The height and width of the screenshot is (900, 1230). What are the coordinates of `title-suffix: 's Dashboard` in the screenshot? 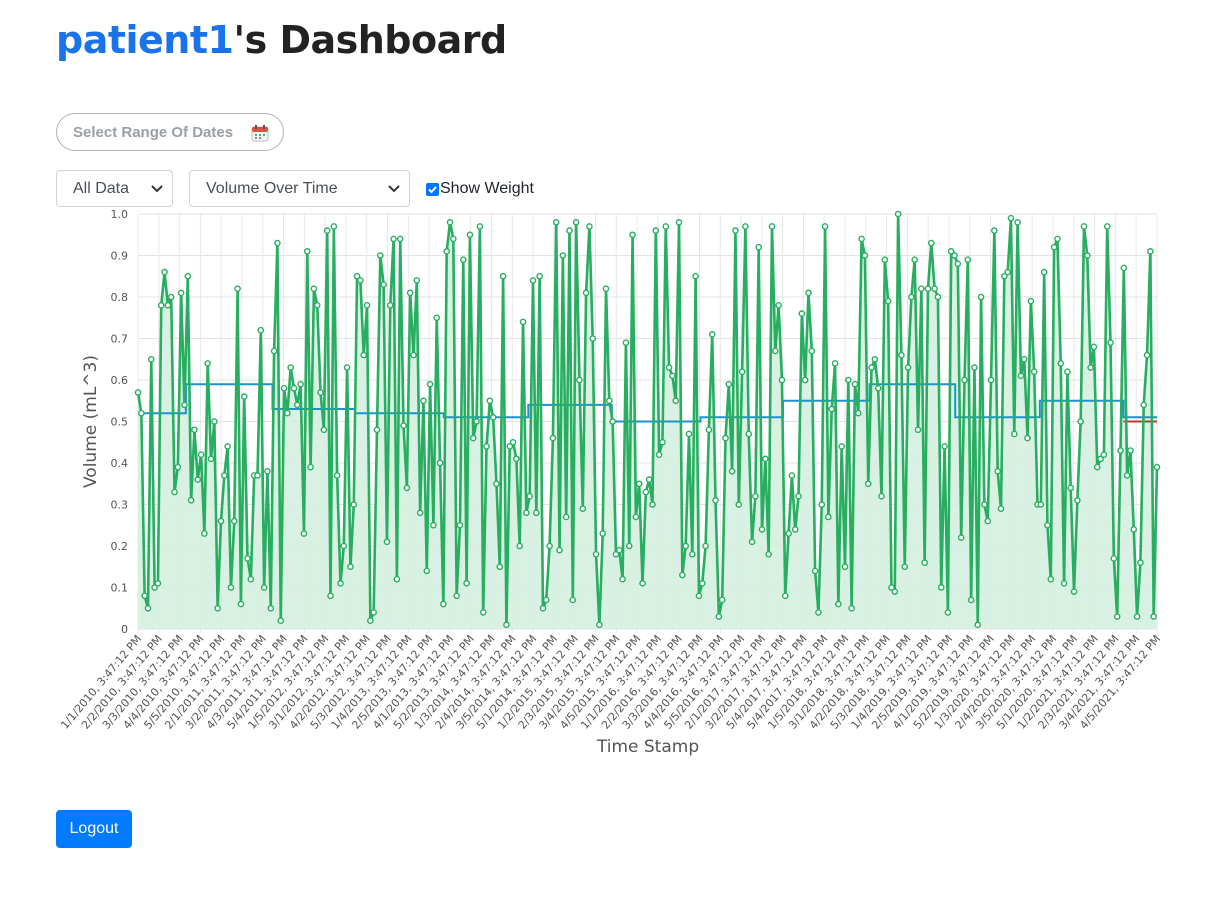 It's located at (370, 40).